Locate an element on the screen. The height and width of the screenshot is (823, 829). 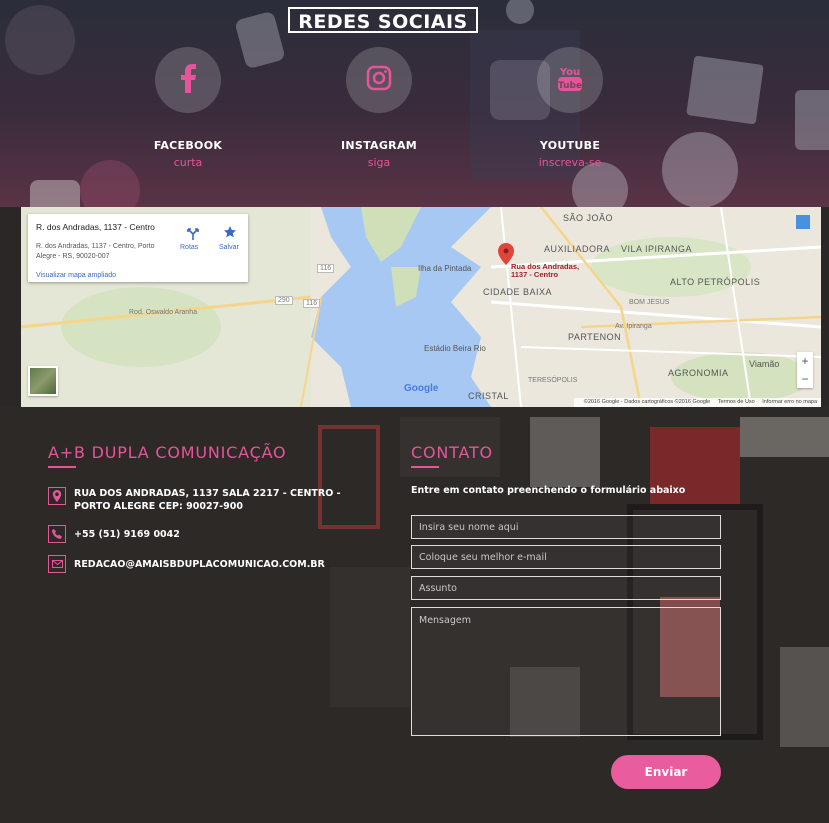
send-button: Enviar is located at coordinates (666, 772).